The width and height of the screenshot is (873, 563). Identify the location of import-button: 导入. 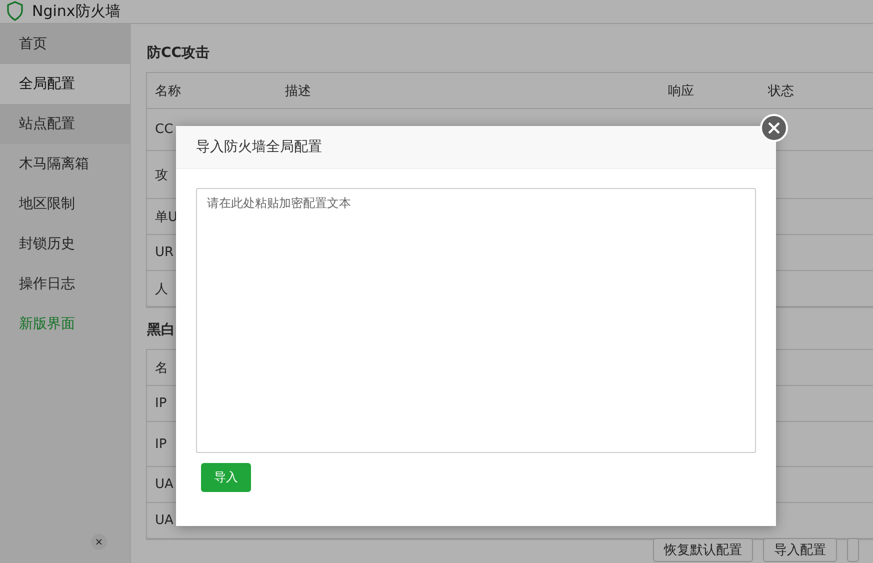
(226, 477).